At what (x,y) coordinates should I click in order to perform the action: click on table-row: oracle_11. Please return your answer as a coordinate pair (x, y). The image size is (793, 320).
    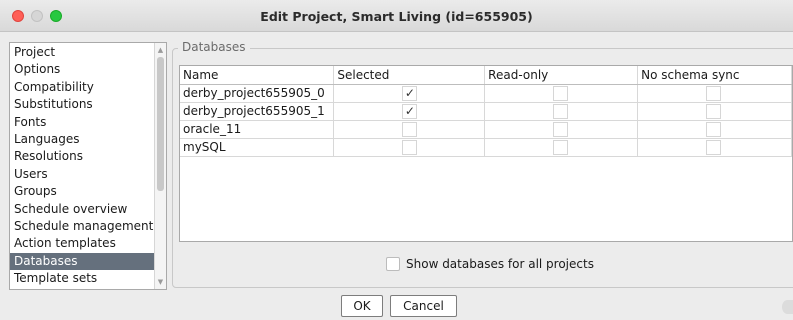
    Looking at the image, I should click on (486, 129).